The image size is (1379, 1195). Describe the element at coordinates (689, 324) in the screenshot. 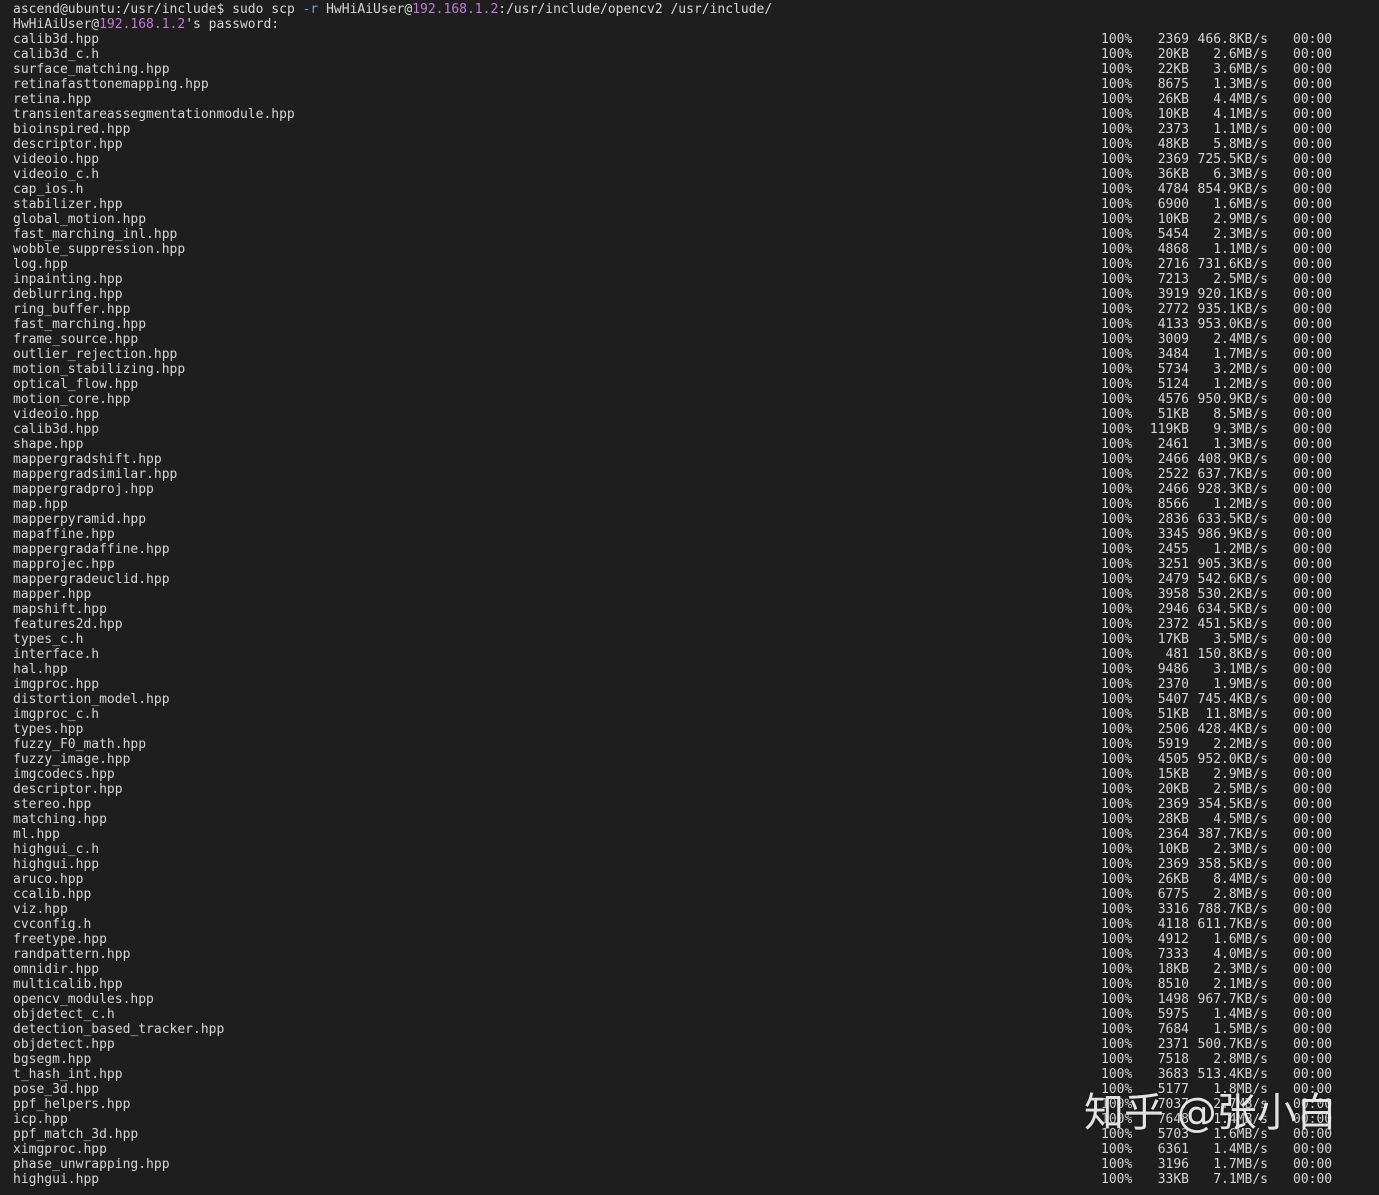

I see `transfer-row: fast_marching.hpp 100% 4133 953.0KB/s 00:00` at that location.